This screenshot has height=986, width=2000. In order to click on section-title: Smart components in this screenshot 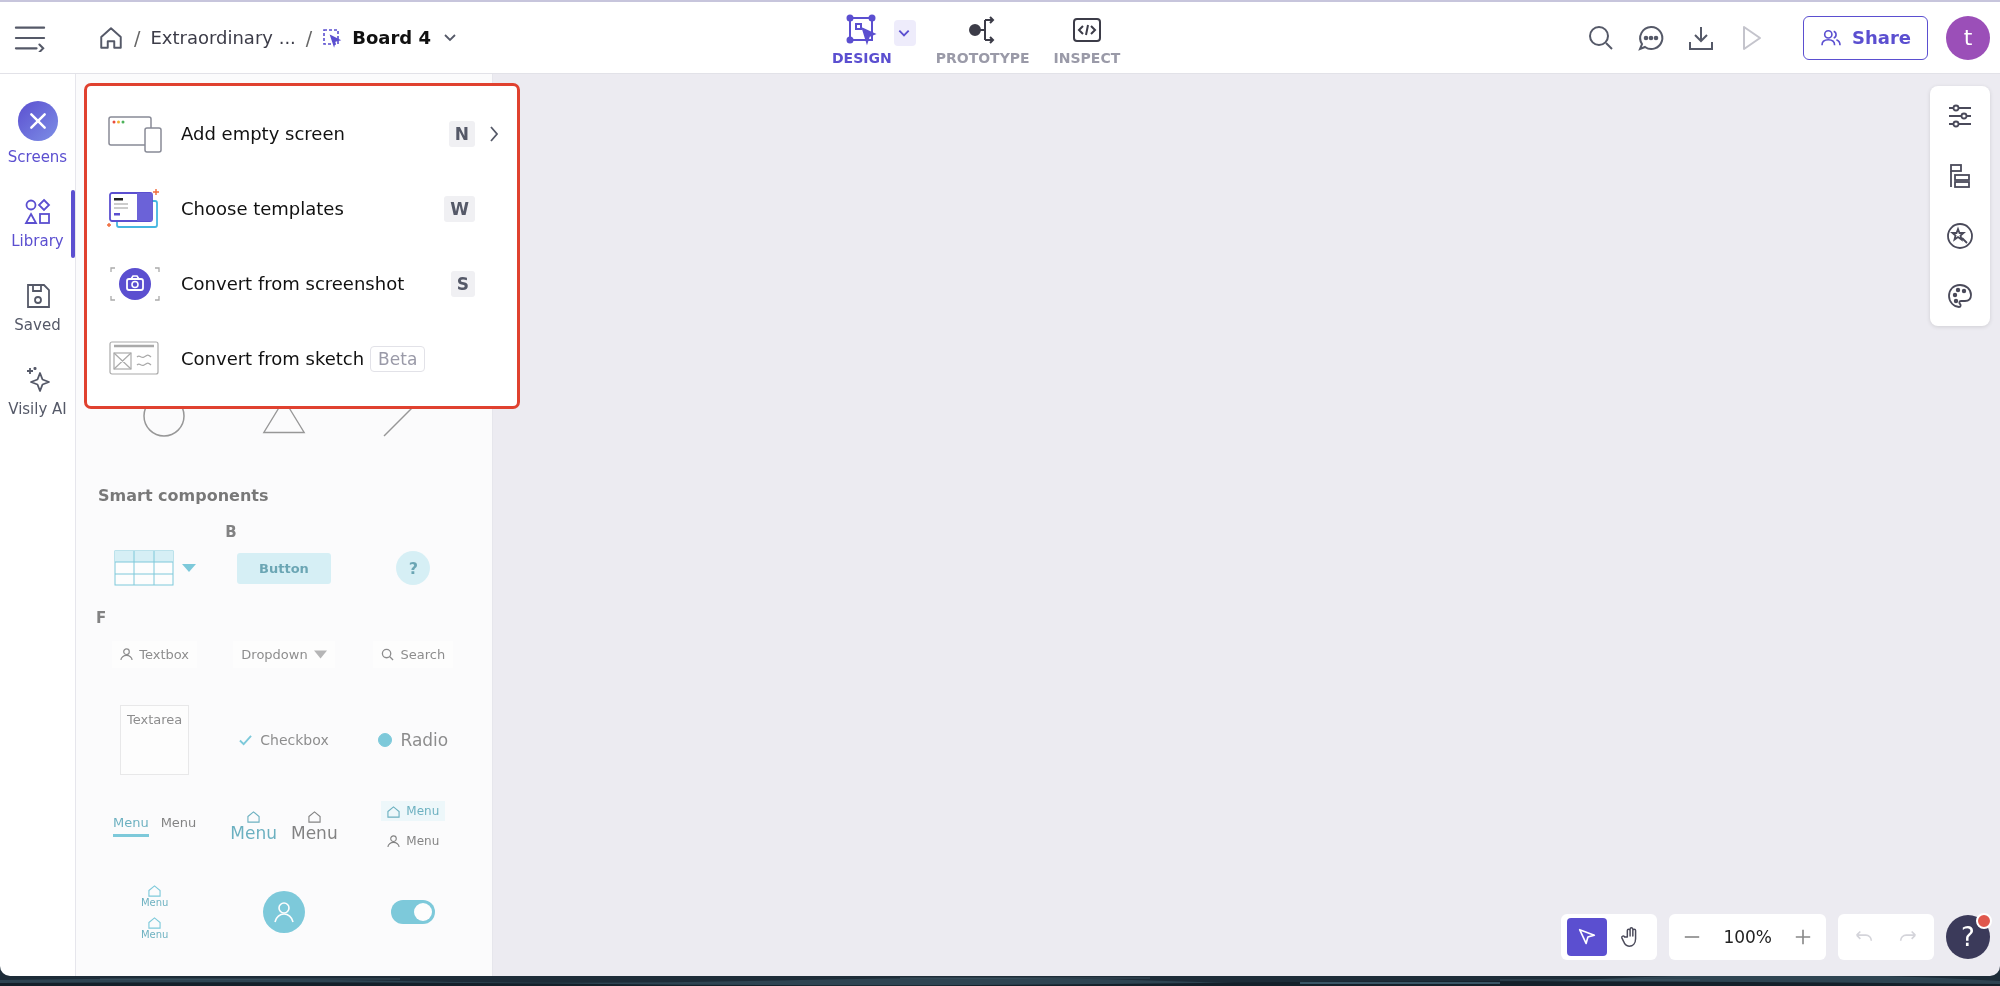, I will do `click(184, 495)`.